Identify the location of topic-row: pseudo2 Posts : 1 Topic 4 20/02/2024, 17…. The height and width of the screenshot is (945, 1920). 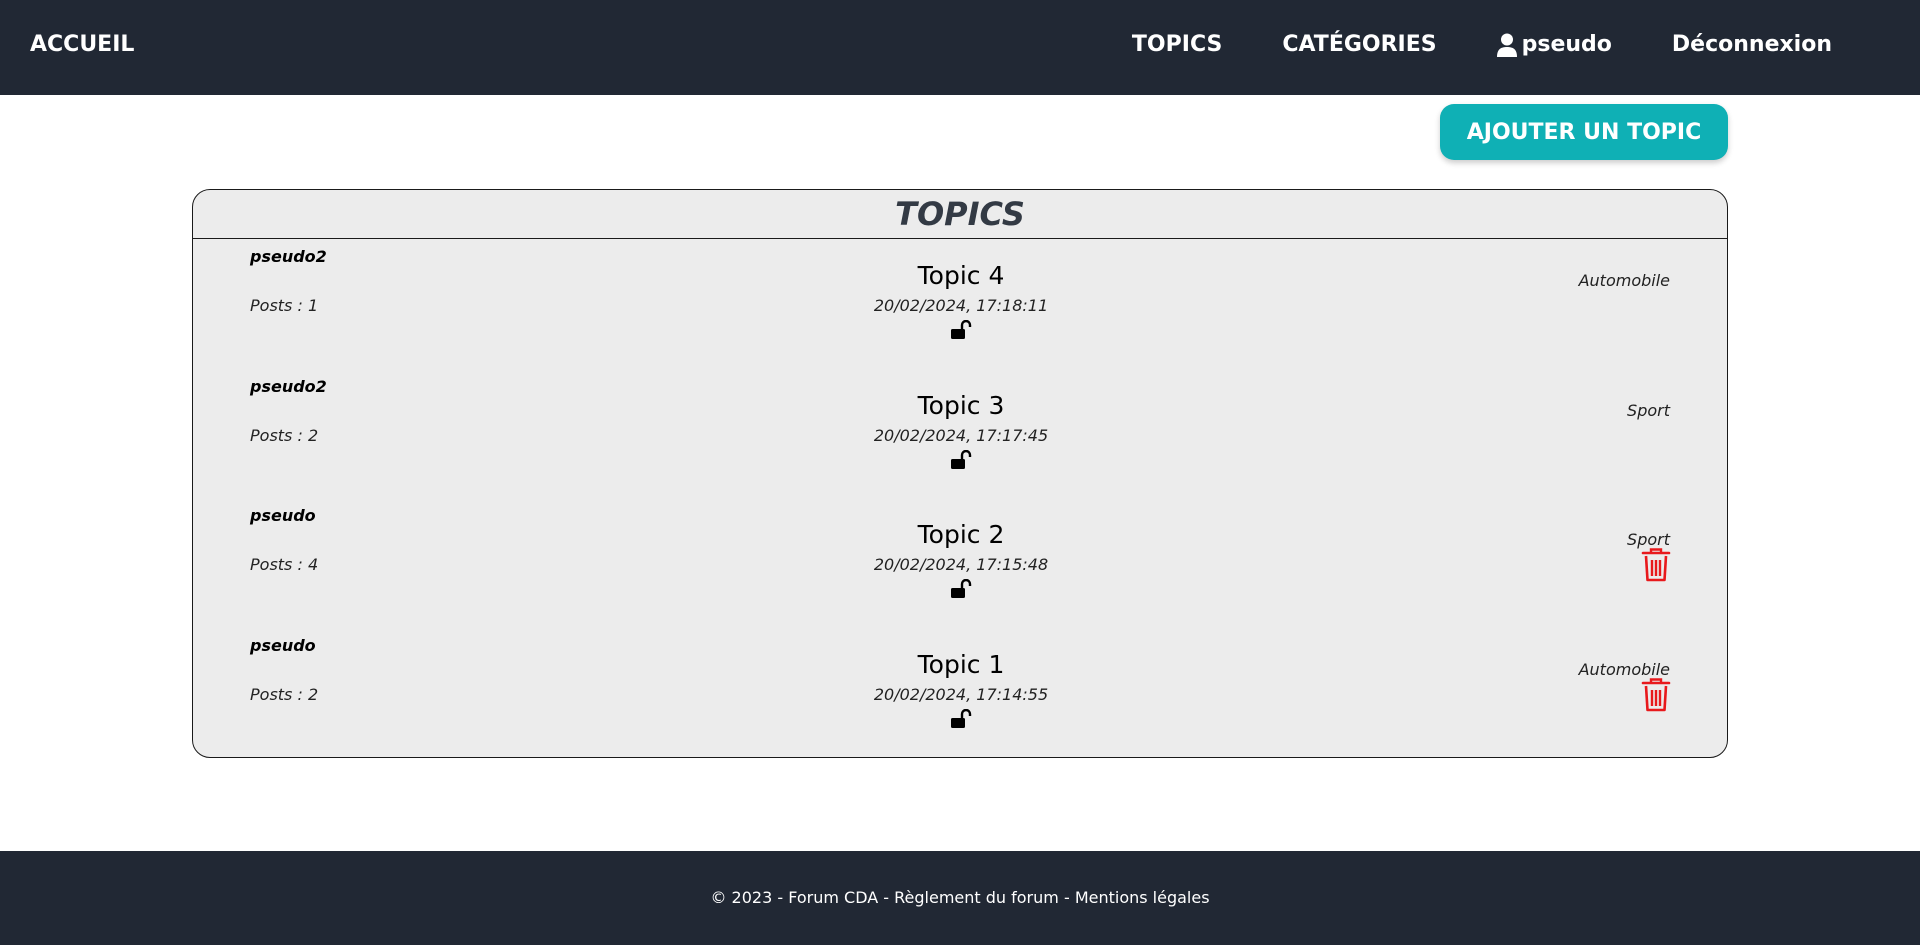
(960, 304).